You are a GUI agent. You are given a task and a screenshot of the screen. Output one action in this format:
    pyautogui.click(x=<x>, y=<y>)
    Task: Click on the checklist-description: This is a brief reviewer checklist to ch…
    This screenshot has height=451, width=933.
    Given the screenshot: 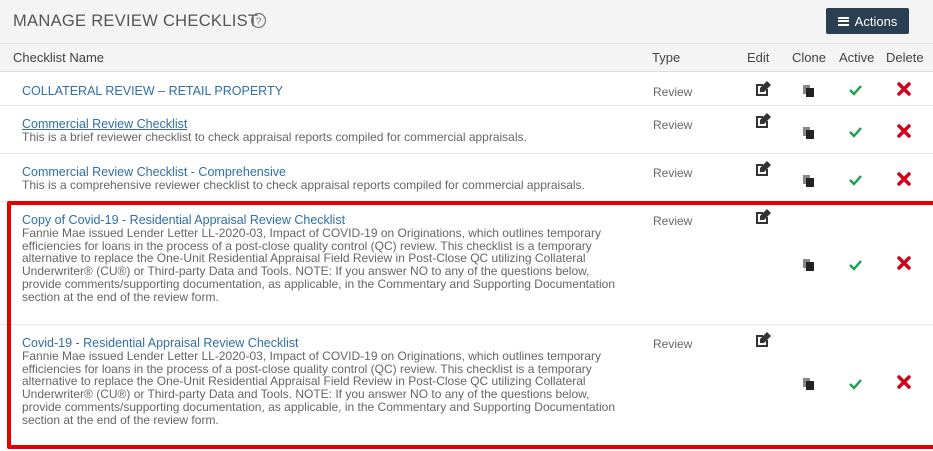 What is the action you would take?
    pyautogui.click(x=274, y=136)
    